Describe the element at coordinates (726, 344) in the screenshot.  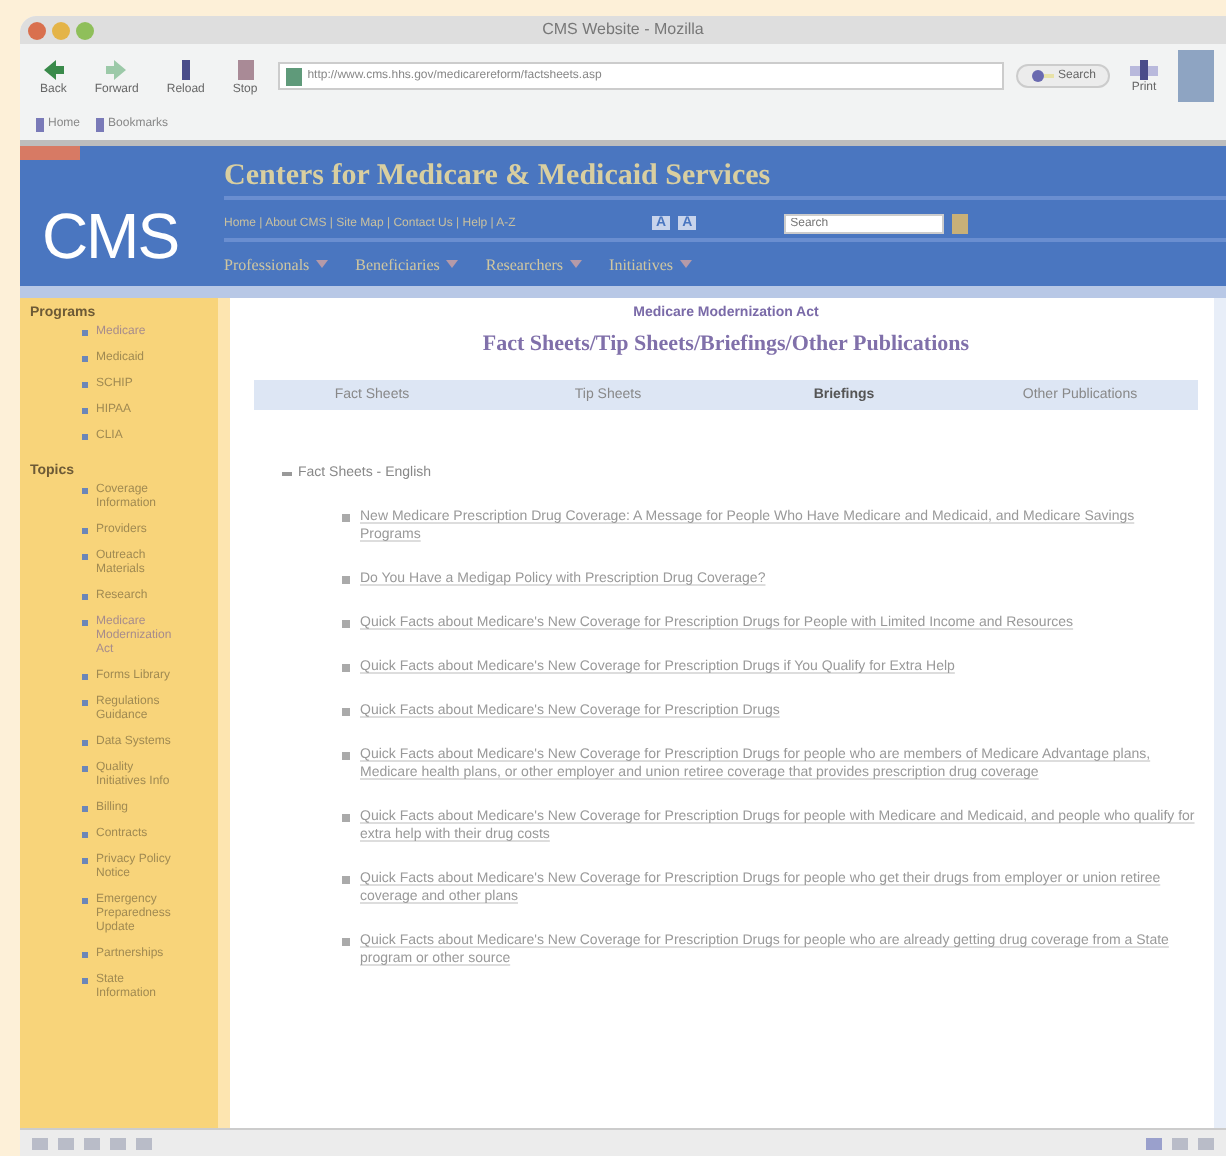
I see `page-title: Fact Sheets/Tip Sheets/Briefings/Other Publications` at that location.